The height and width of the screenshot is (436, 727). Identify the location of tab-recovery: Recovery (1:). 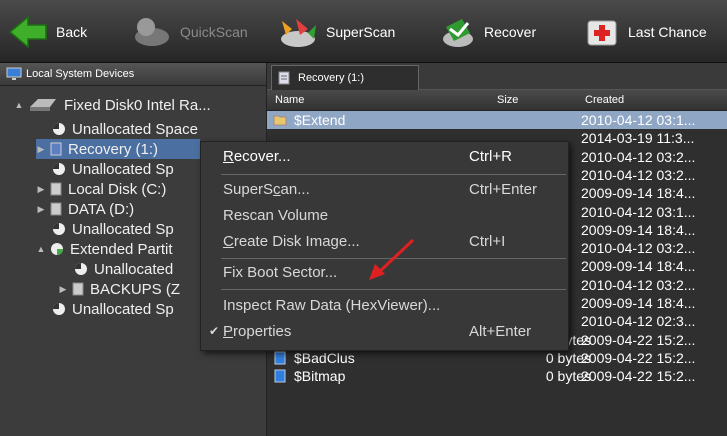
(345, 77).